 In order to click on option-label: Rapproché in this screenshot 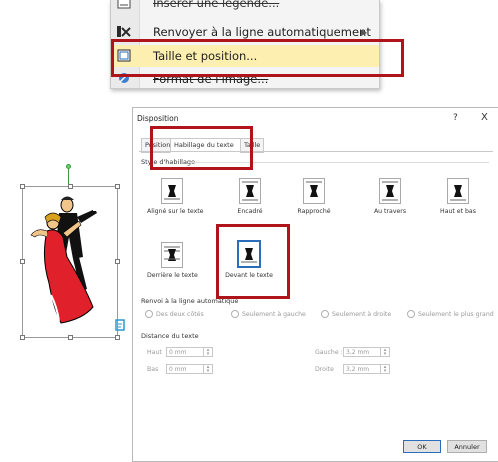, I will do `click(314, 211)`.